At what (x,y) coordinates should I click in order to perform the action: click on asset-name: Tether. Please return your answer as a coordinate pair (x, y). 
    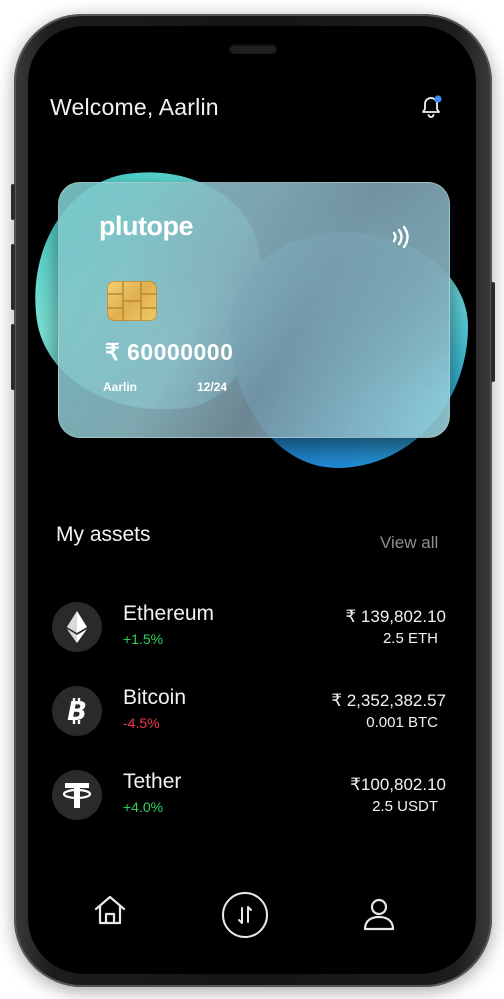
    Looking at the image, I should click on (152, 781).